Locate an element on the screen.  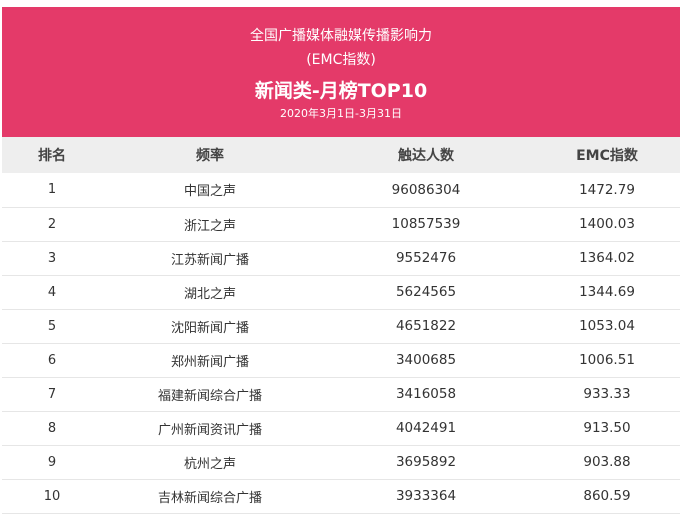
station-cell: 杭州之声 is located at coordinates (209, 464).